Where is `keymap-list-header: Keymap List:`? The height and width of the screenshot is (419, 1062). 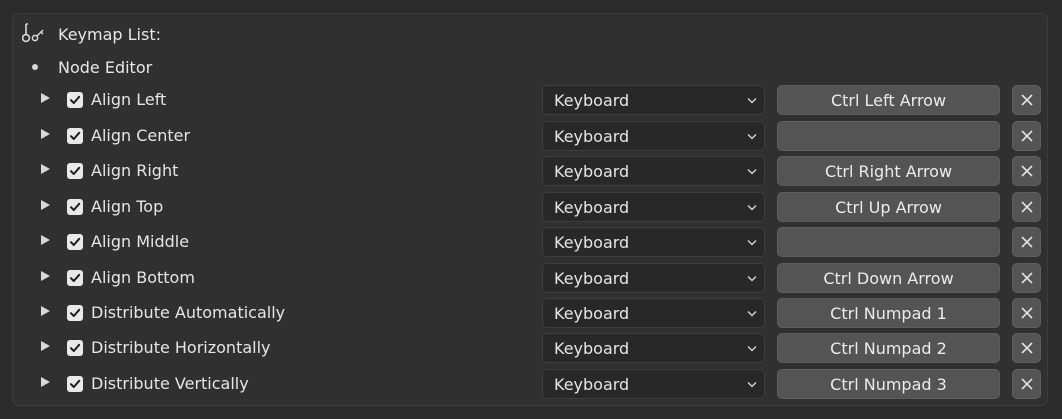 keymap-list-header: Keymap List: is located at coordinates (91, 34).